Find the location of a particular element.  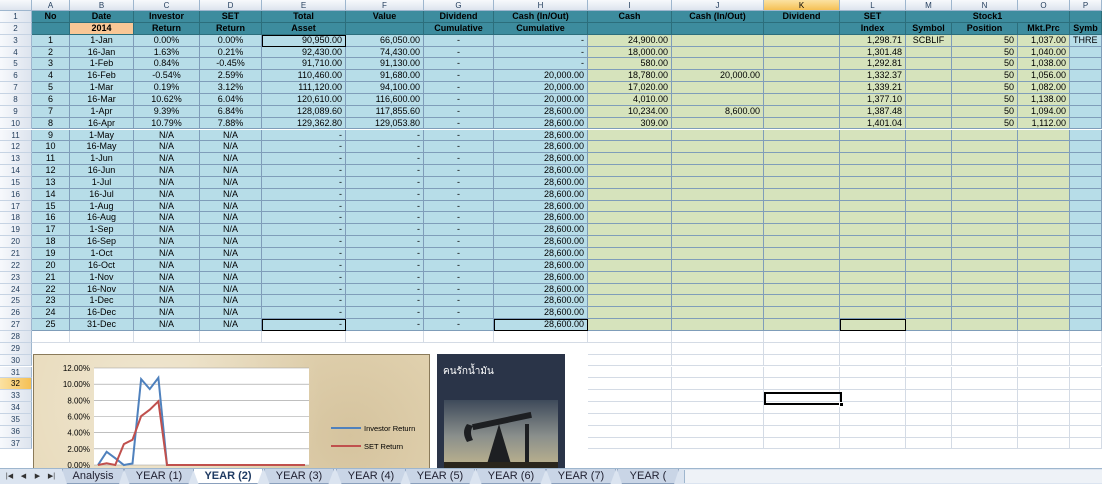

cell-investor-return: 1.63% is located at coordinates (167, 52).